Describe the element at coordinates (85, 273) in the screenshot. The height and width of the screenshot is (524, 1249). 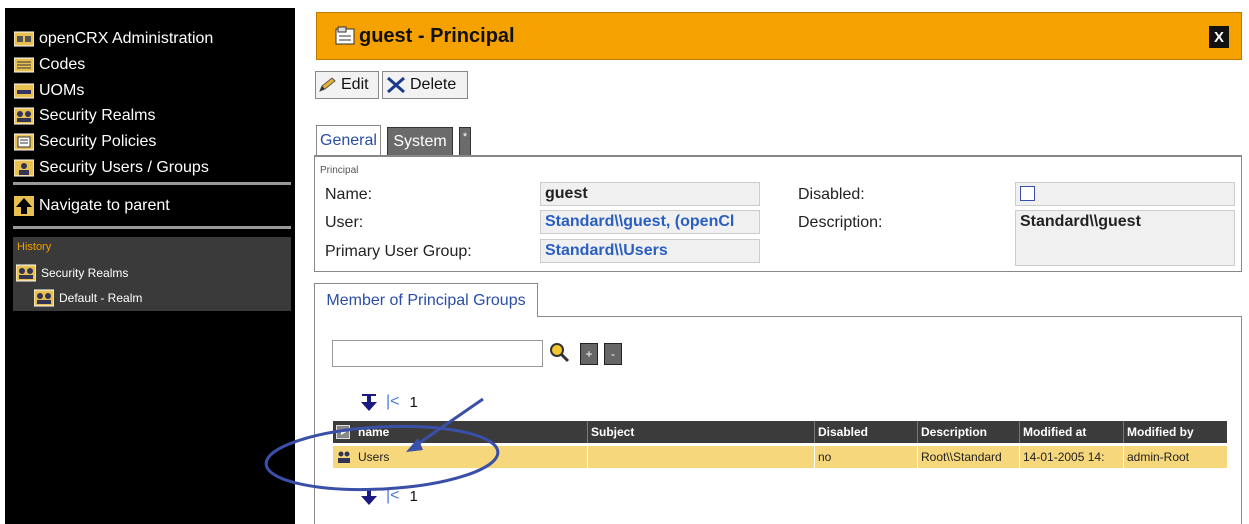
I see `history-item-label: Security Realms` at that location.